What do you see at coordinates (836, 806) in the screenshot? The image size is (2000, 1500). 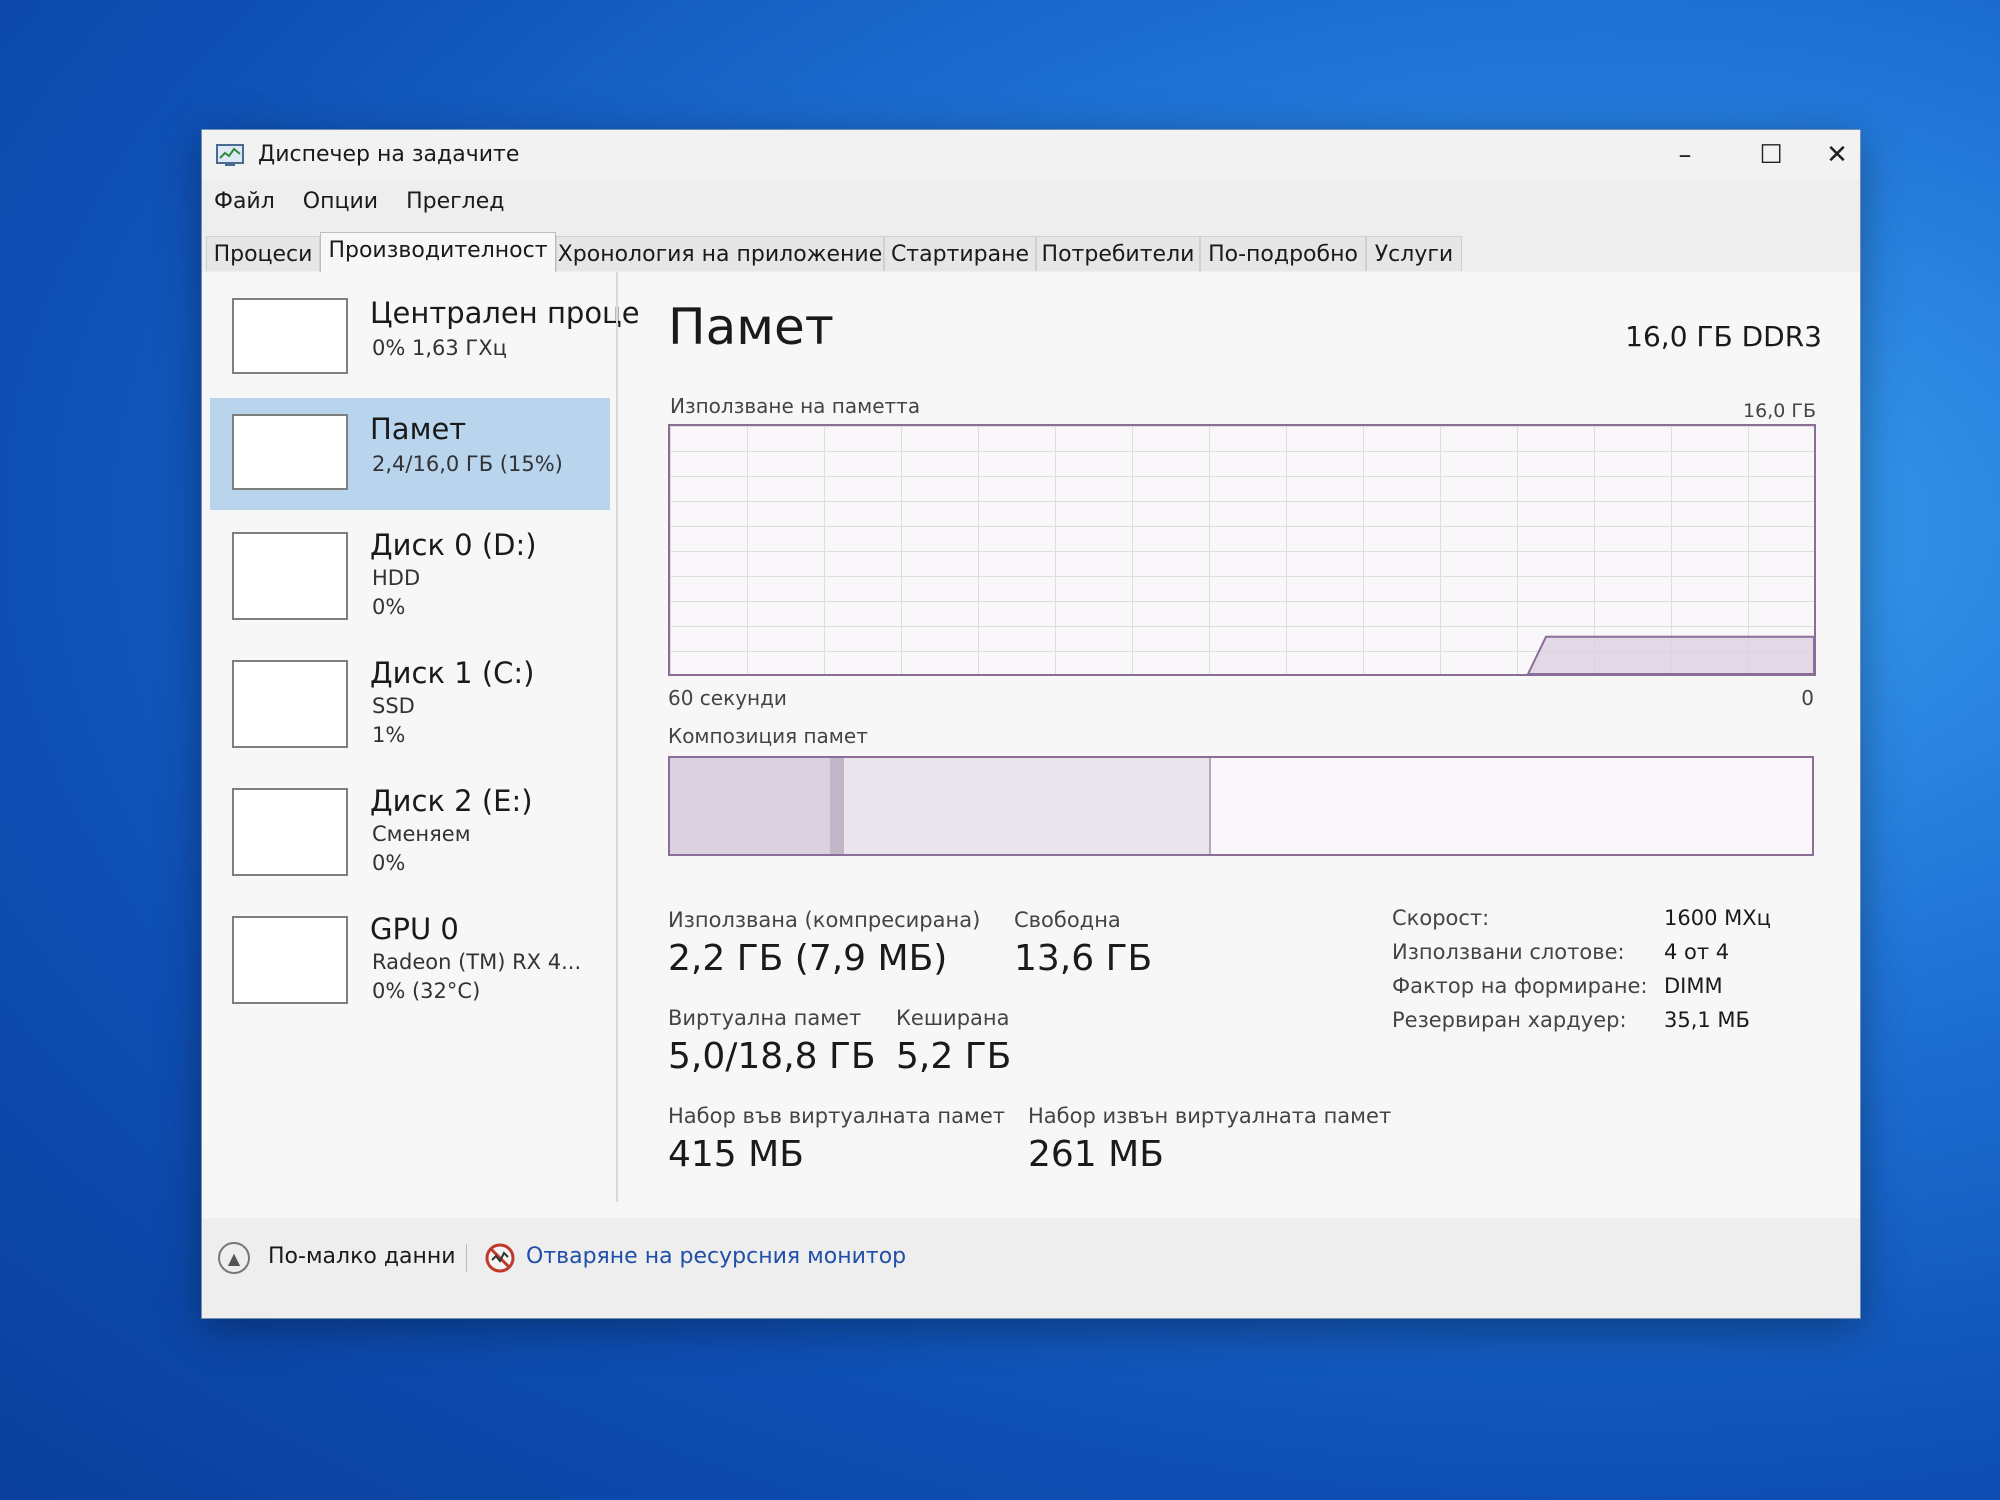 I see `composition-modified` at bounding box center [836, 806].